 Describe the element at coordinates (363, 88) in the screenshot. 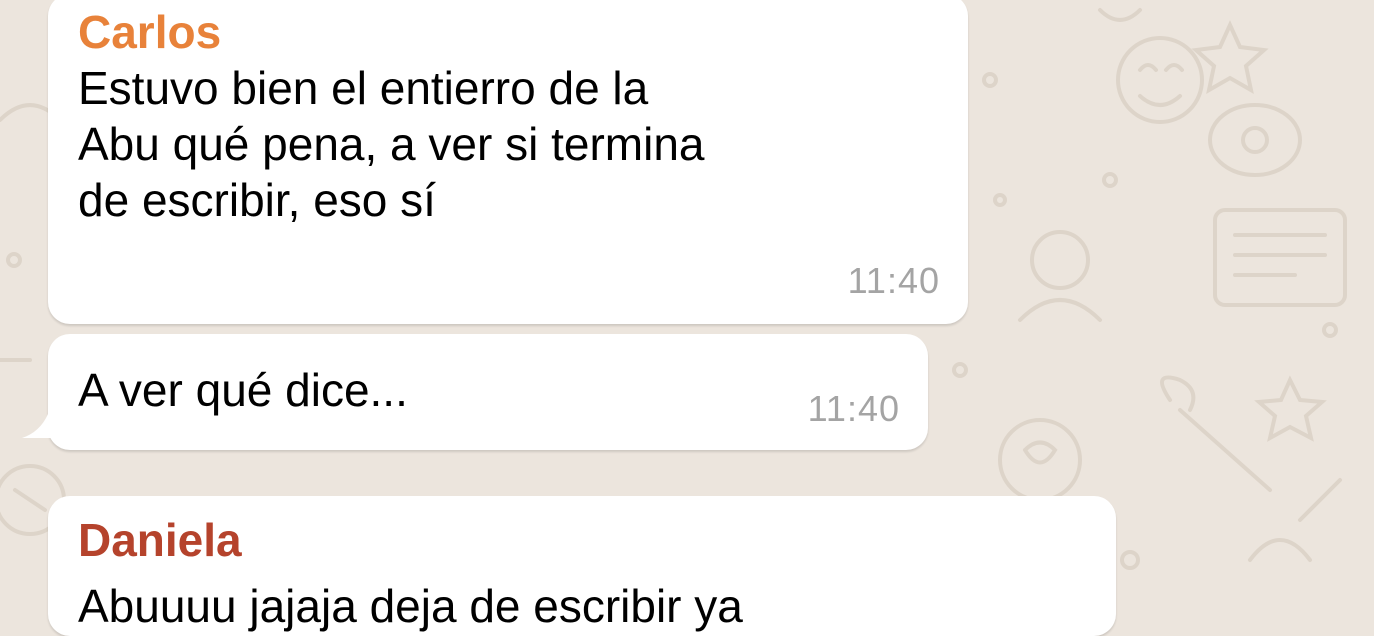

I see `message-line: Estuvo bien el entierro de la` at that location.